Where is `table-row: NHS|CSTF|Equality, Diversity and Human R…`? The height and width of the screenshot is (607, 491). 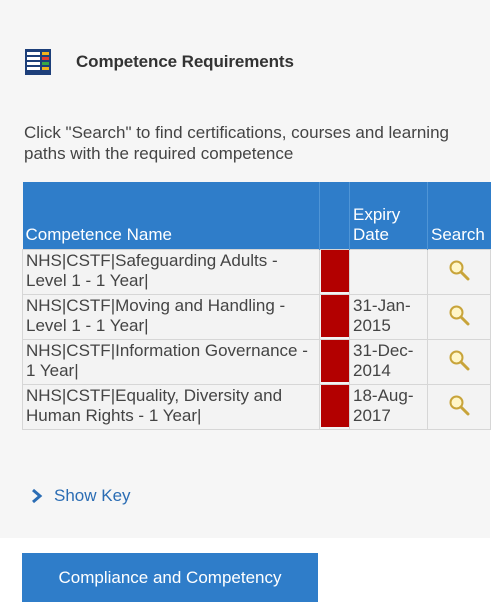 table-row: NHS|CSTF|Equality, Diversity and Human R… is located at coordinates (256, 407).